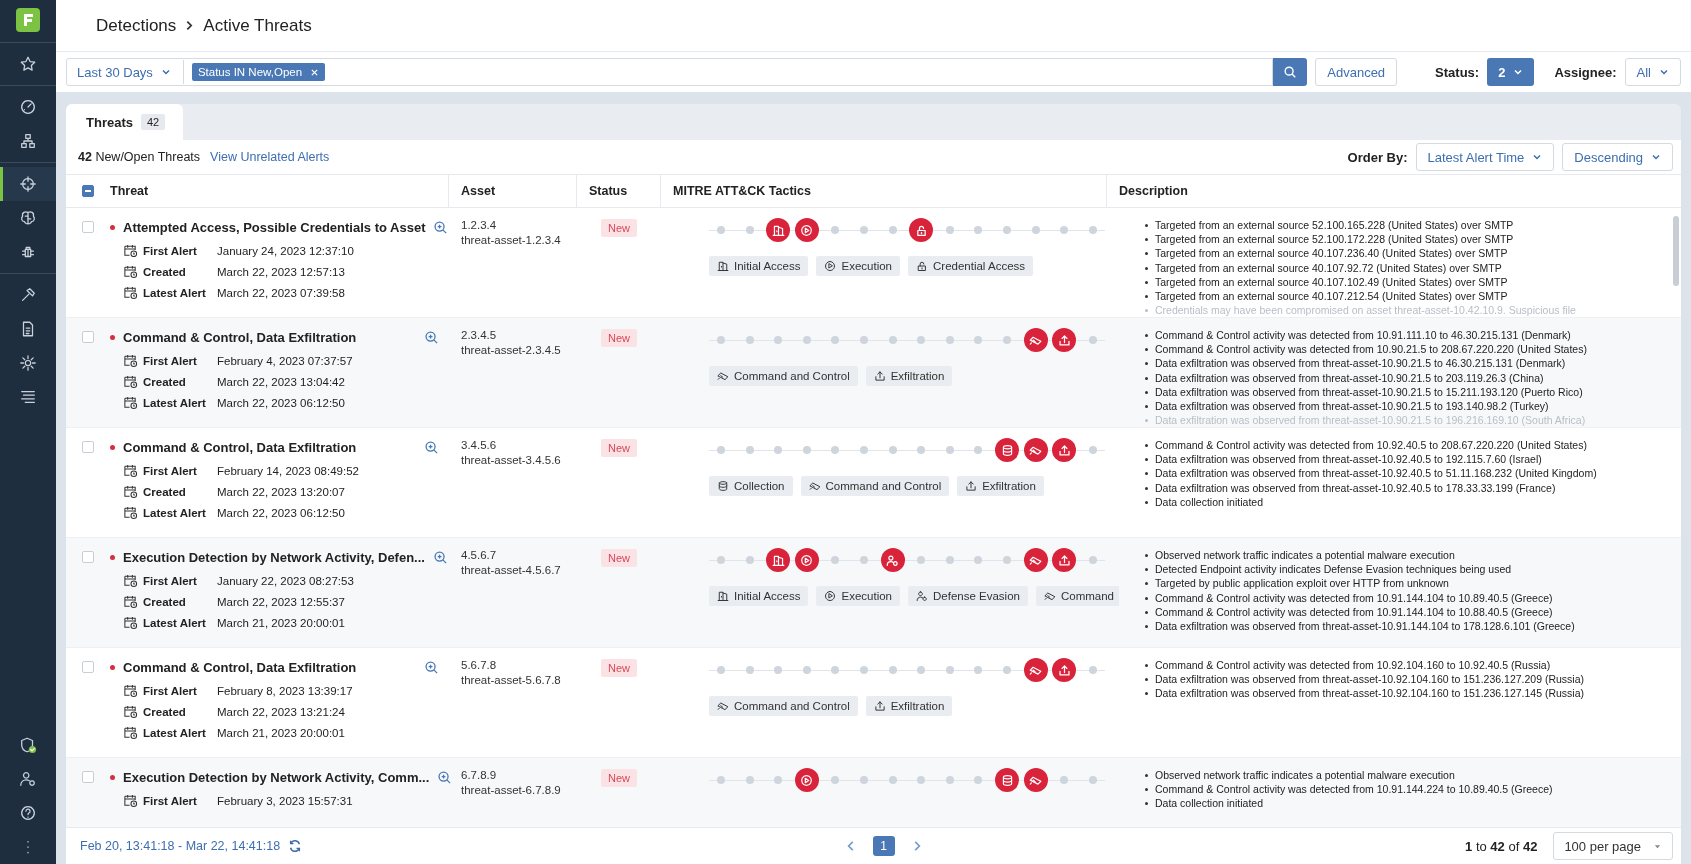 The width and height of the screenshot is (1691, 864). What do you see at coordinates (751, 486) in the screenshot?
I see `tactic-tag: Collection` at bounding box center [751, 486].